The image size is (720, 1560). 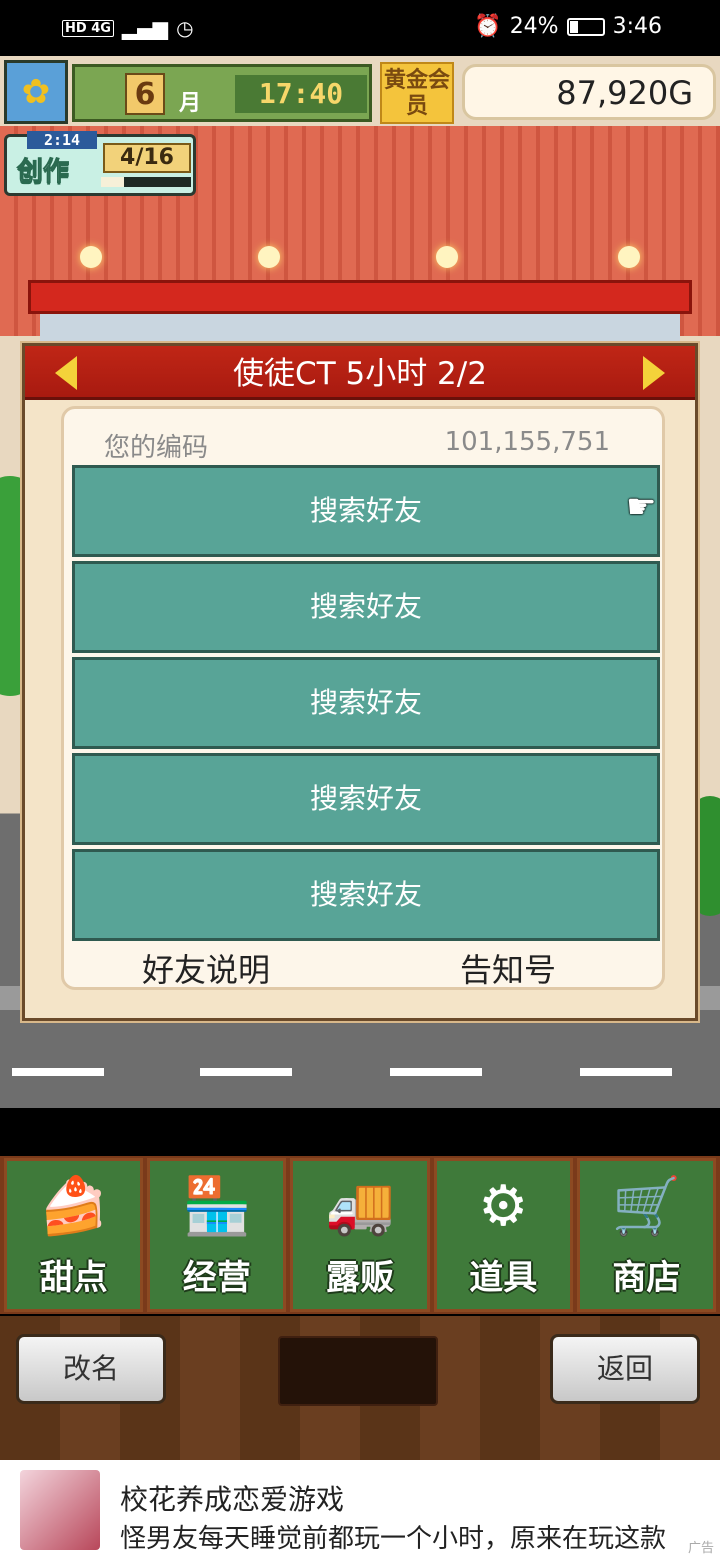 What do you see at coordinates (654, 373) in the screenshot?
I see `arrow-right-icon` at bounding box center [654, 373].